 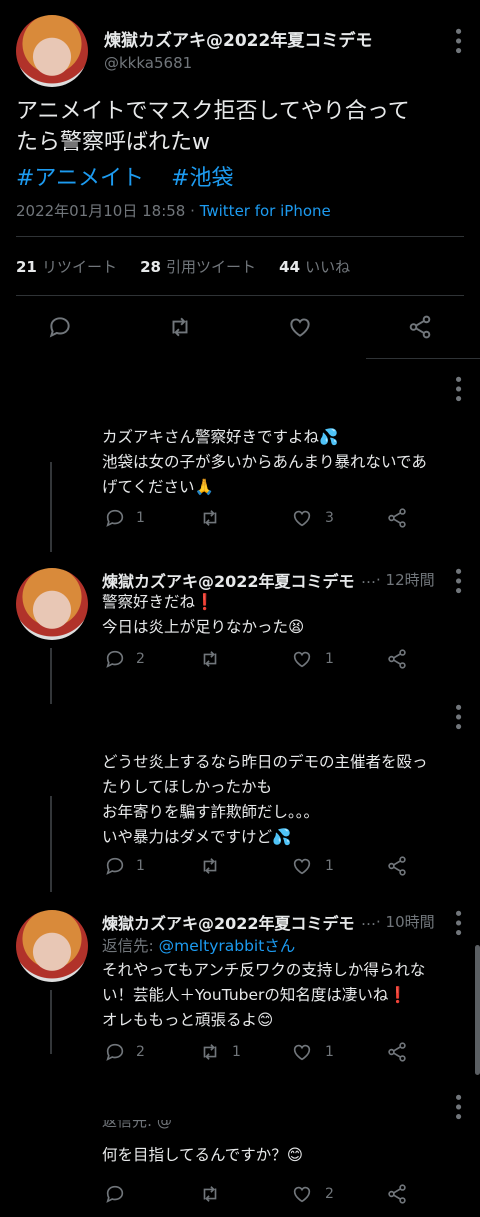 What do you see at coordinates (213, 111) in the screenshot?
I see `tweet-text-line-1: アニメイトでマスク拒否してやり合って` at bounding box center [213, 111].